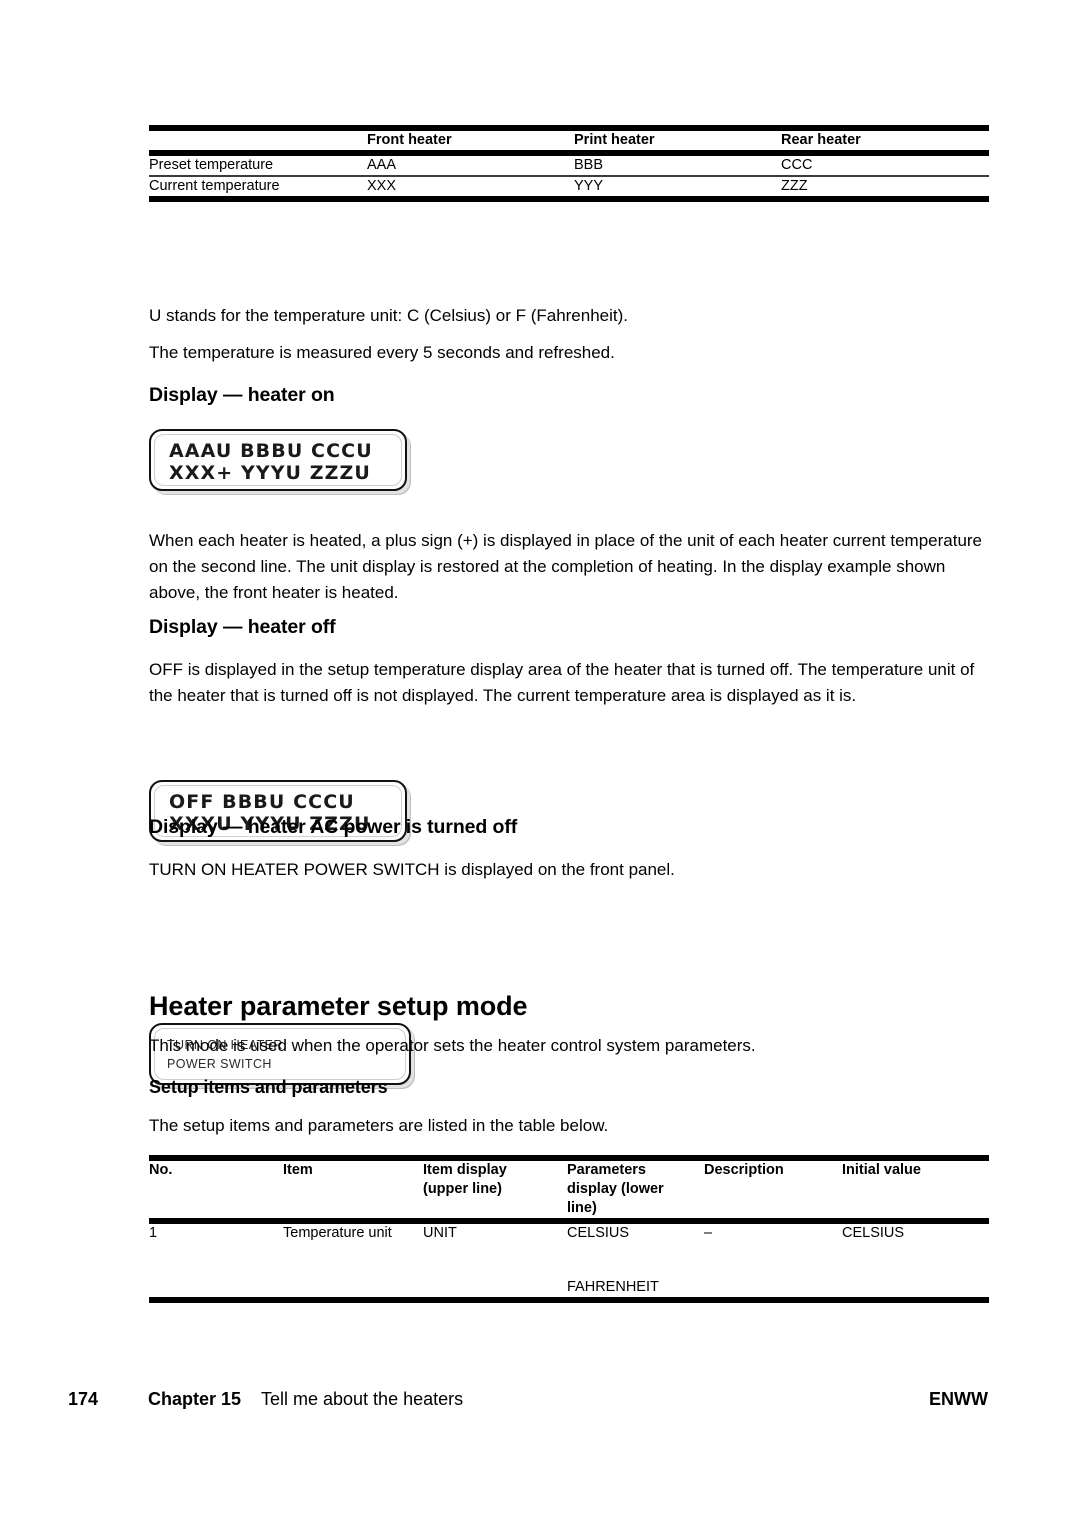 The width and height of the screenshot is (1080, 1529). I want to click on cell-item: Temperature unit, so click(337, 1233).